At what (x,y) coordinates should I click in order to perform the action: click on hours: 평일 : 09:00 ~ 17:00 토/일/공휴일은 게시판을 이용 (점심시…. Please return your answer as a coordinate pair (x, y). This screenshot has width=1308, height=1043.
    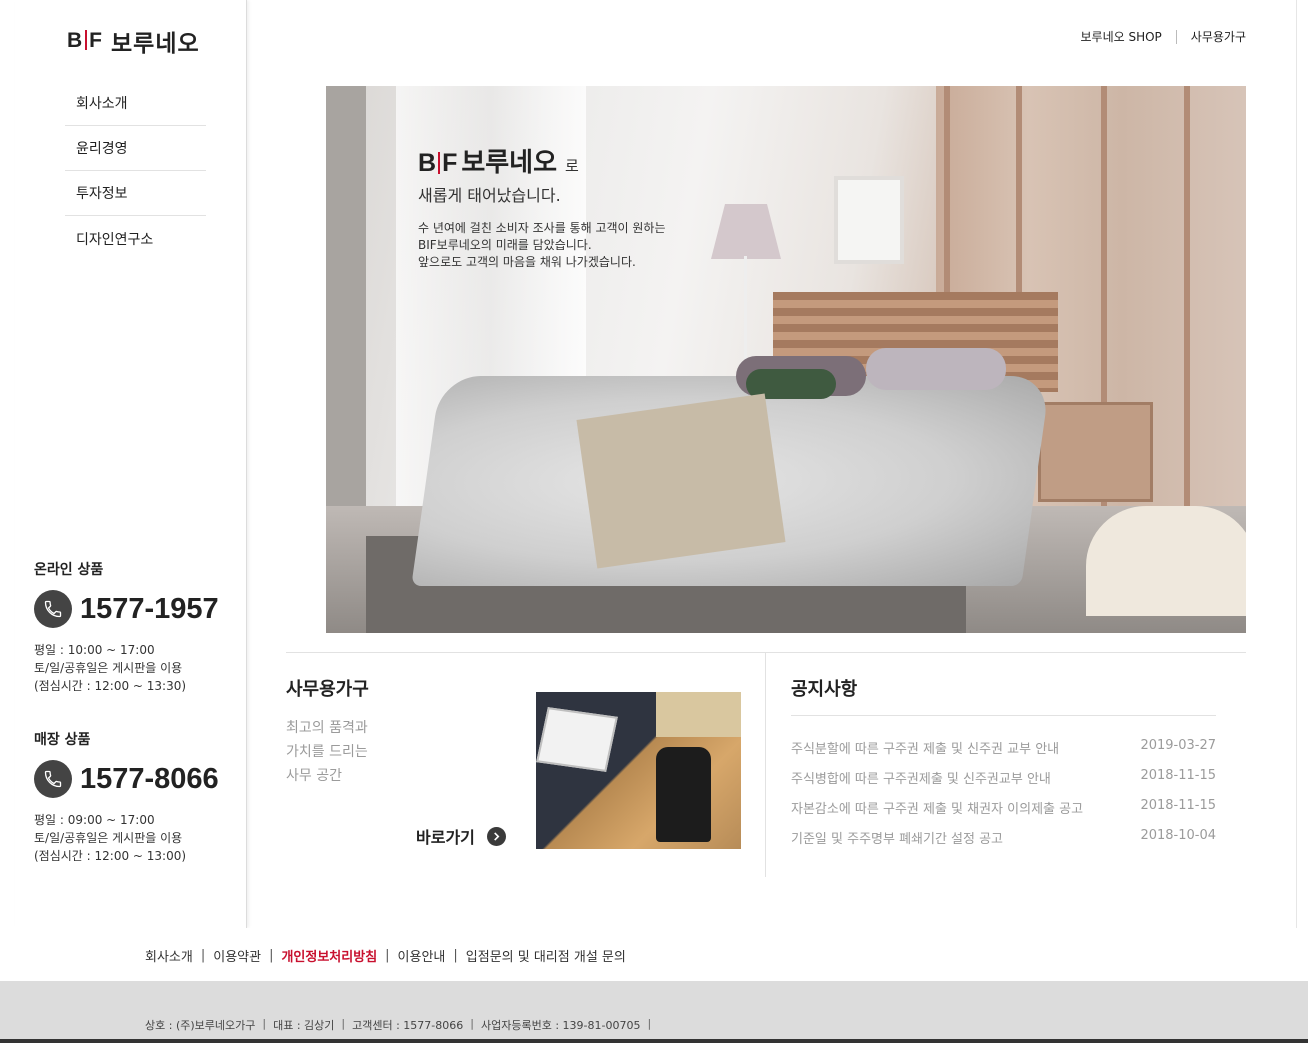
    Looking at the image, I should click on (134, 838).